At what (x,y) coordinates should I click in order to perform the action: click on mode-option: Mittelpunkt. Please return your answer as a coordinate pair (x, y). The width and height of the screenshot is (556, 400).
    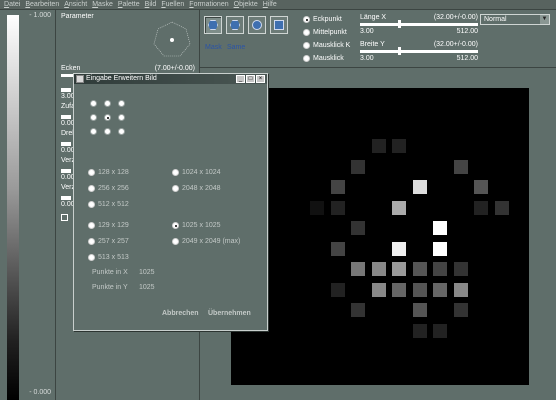
    Looking at the image, I should click on (325, 32).